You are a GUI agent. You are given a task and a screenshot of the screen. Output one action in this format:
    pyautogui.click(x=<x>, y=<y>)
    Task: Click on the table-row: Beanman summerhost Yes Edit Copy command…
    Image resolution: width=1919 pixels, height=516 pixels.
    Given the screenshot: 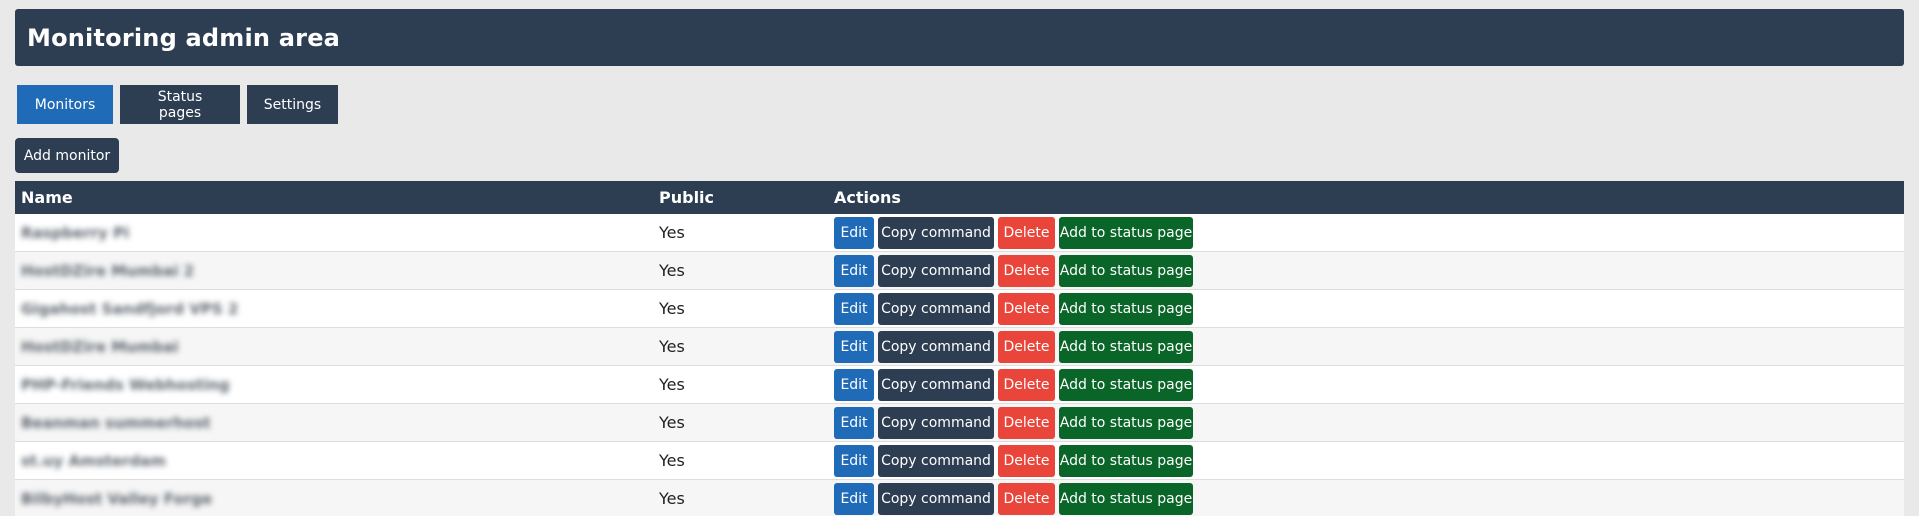 What is the action you would take?
    pyautogui.click(x=959, y=423)
    